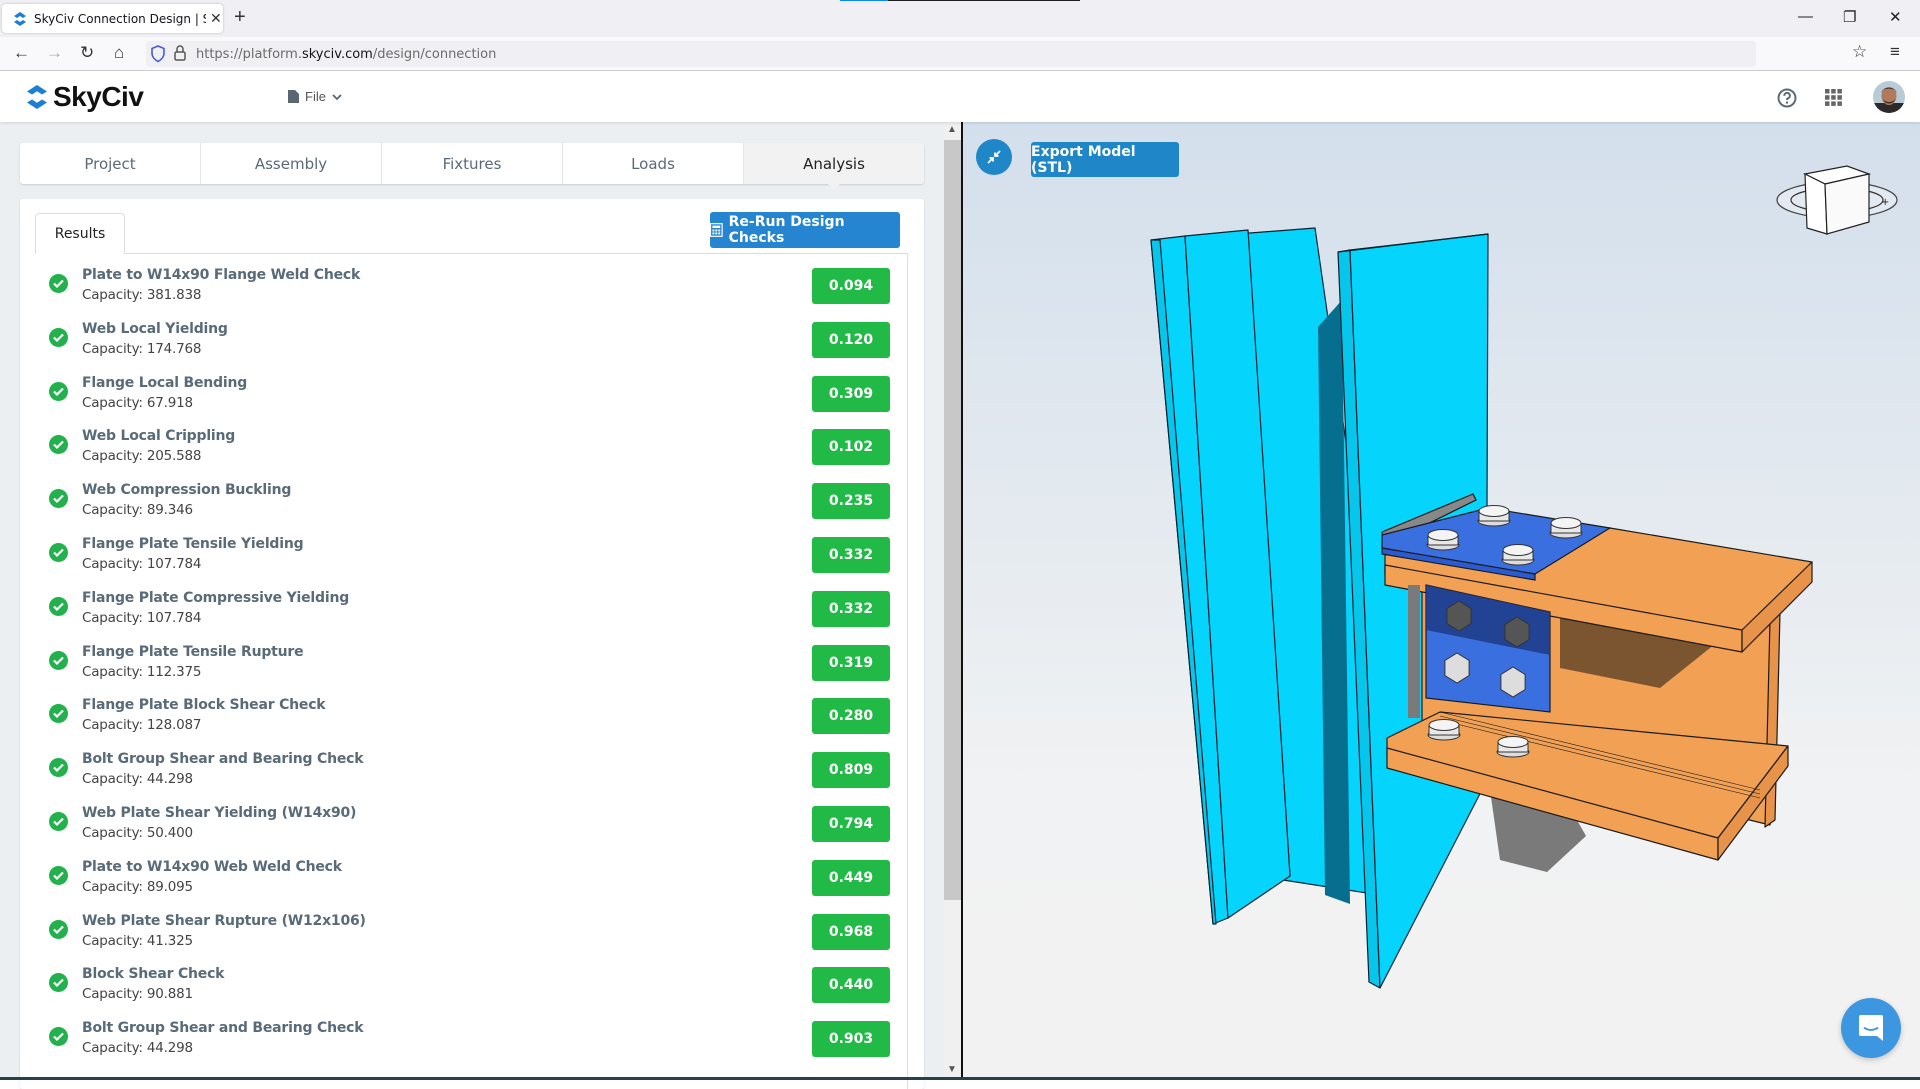 This screenshot has height=1089, width=1920. I want to click on check-capacity: Capacity: 381.838, so click(142, 295).